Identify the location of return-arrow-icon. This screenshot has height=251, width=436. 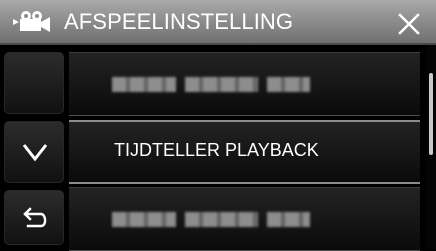
(35, 217).